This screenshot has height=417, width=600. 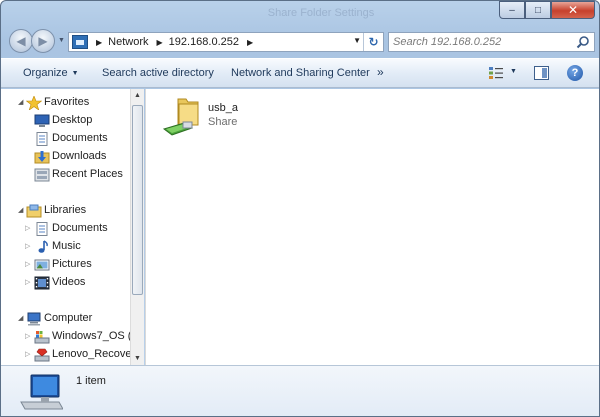 I want to click on nav-item-pictures: ▷ Pictures, so click(x=65, y=265).